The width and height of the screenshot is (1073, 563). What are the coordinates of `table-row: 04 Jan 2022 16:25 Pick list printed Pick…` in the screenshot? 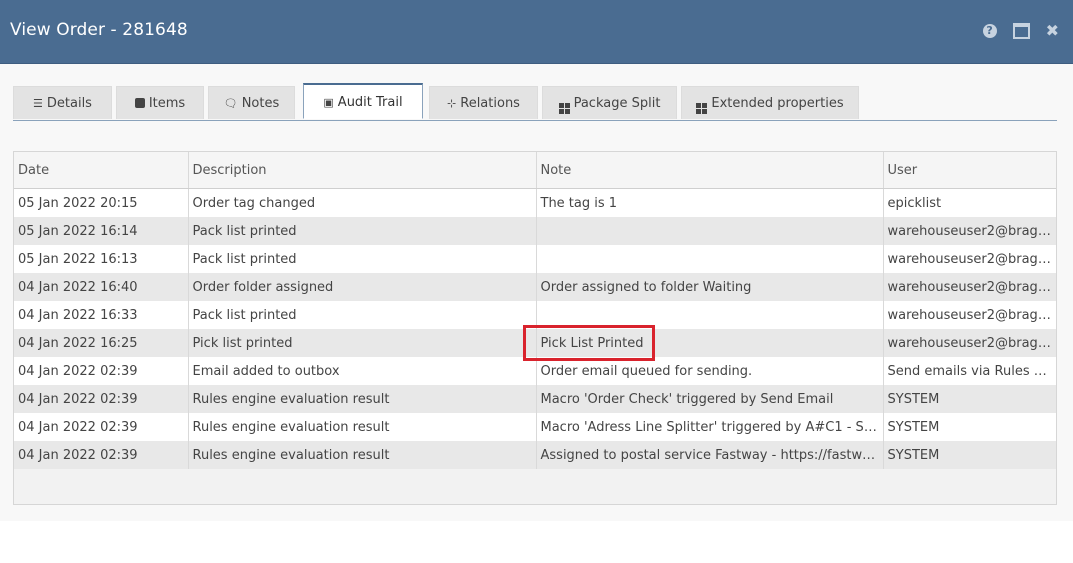 It's located at (535, 343).